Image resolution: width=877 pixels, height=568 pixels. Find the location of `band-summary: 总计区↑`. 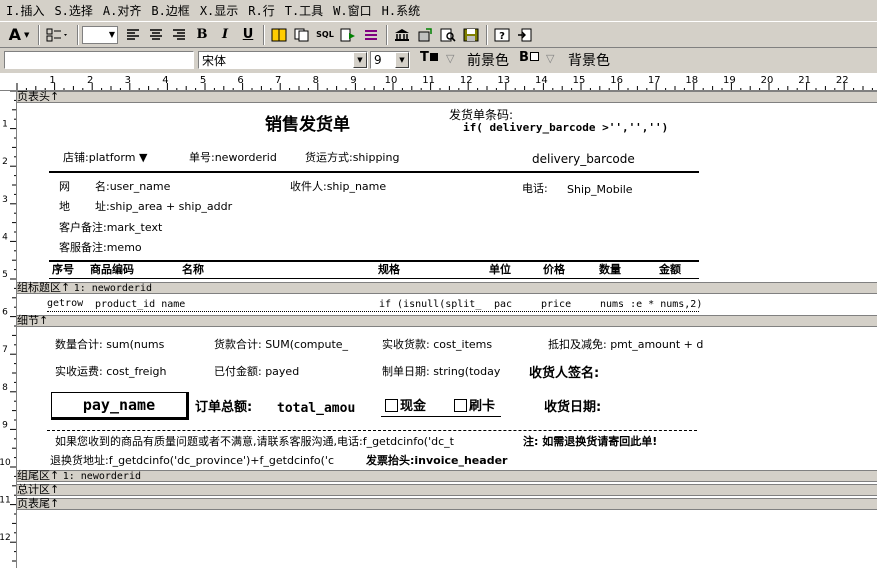

band-summary: 总计区↑ is located at coordinates (447, 490).